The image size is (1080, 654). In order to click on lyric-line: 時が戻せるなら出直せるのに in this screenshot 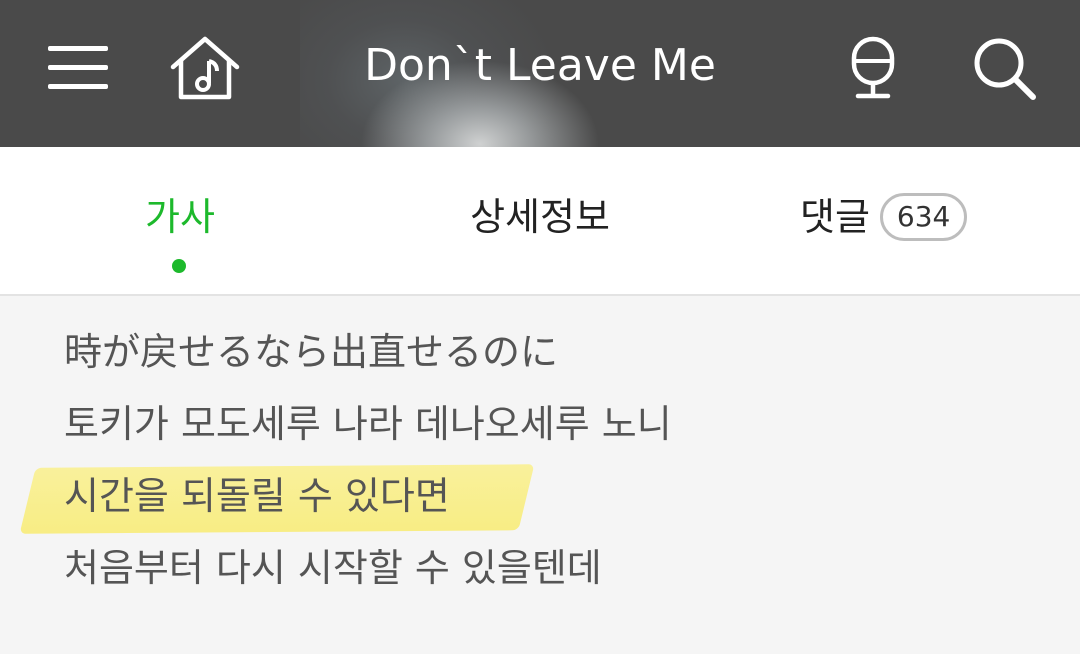, I will do `click(311, 352)`.